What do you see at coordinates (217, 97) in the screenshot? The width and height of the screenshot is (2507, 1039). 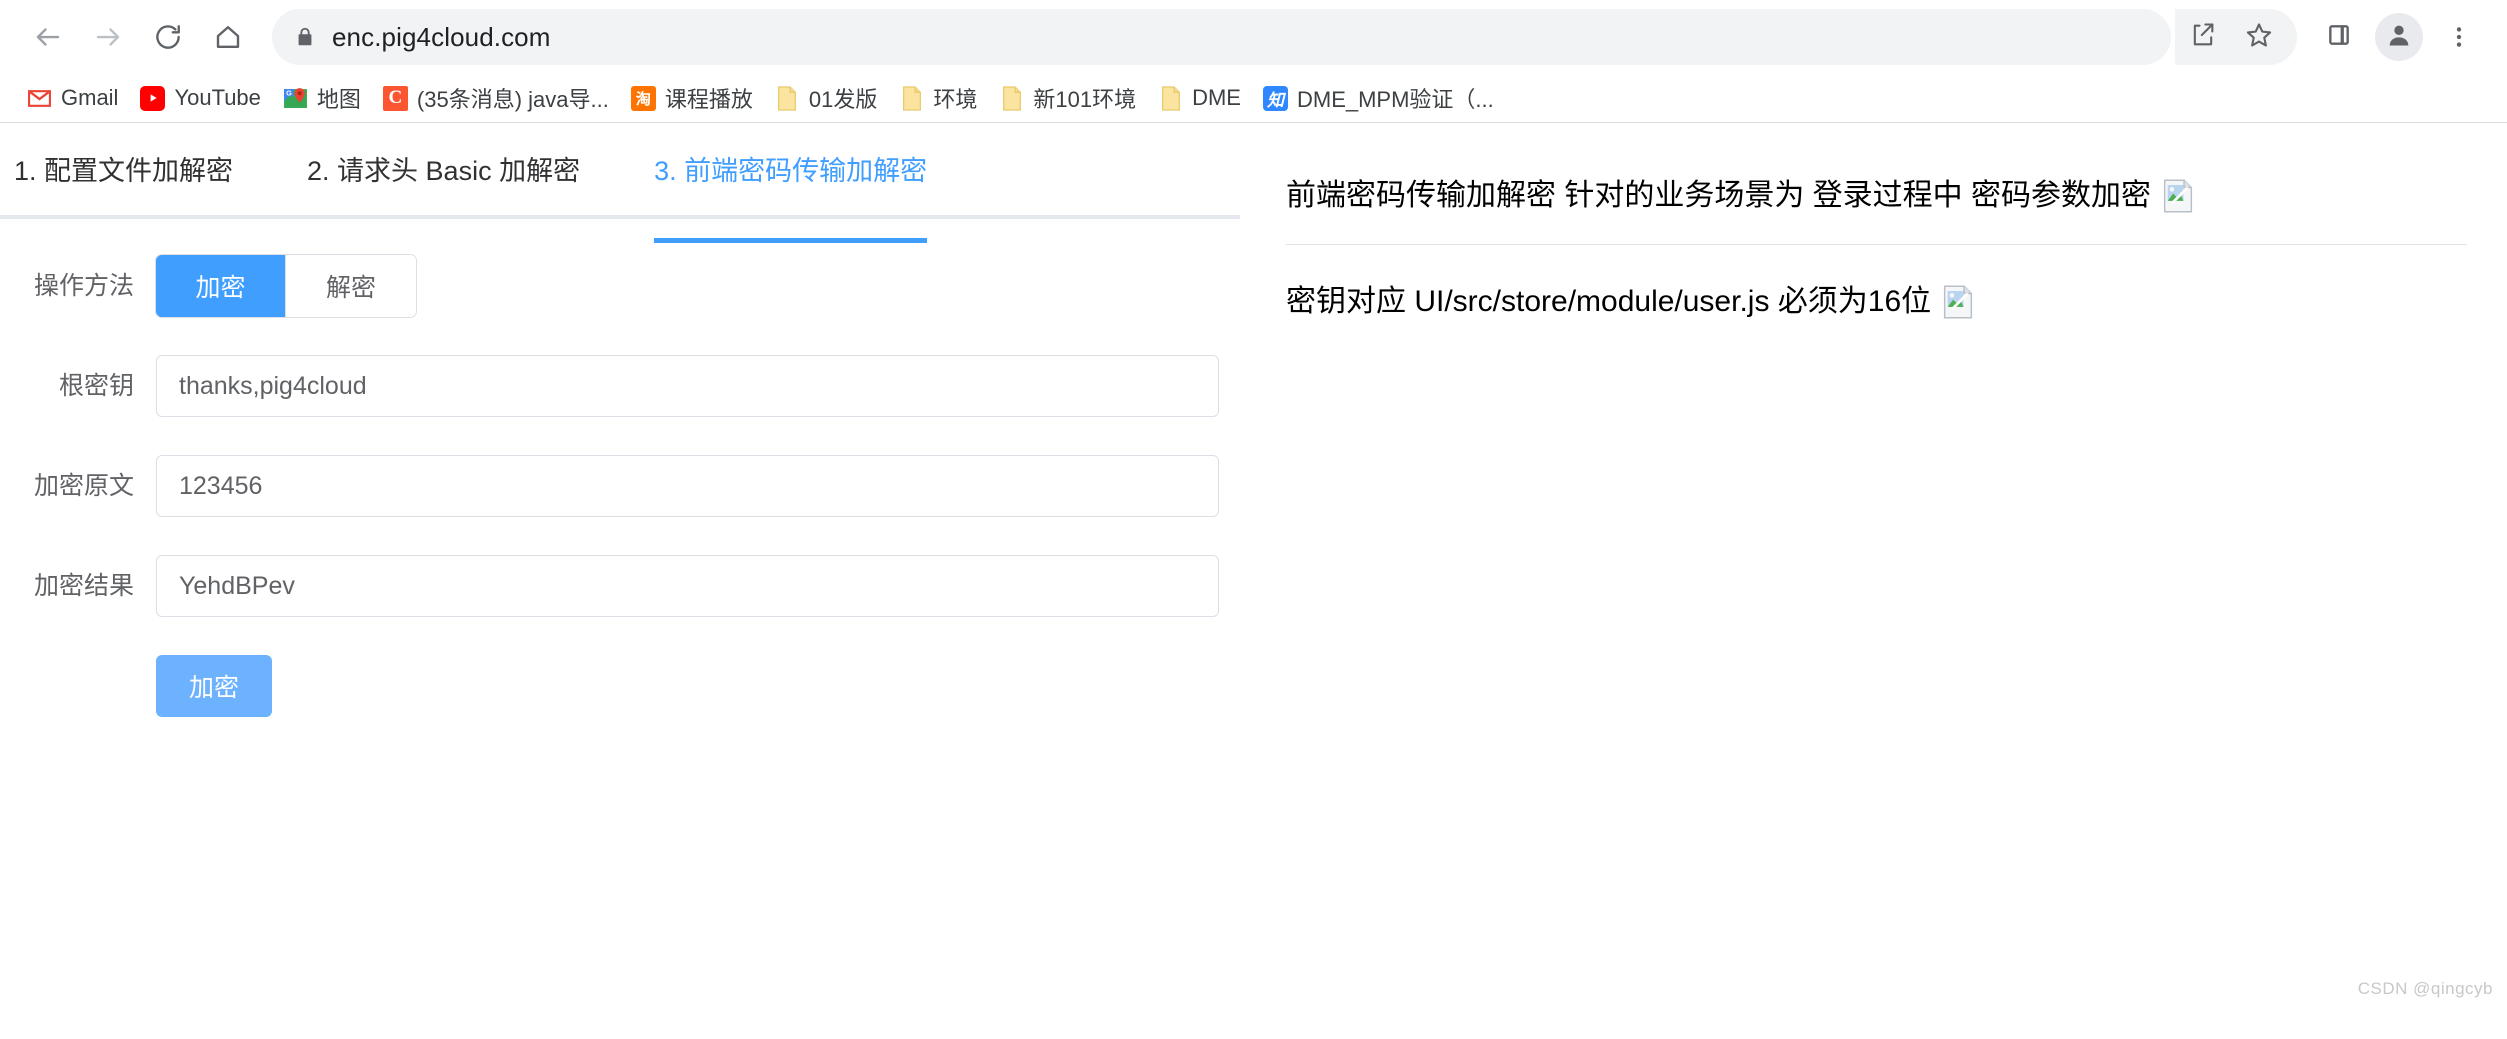 I see `bookmark-label: YouTube` at bounding box center [217, 97].